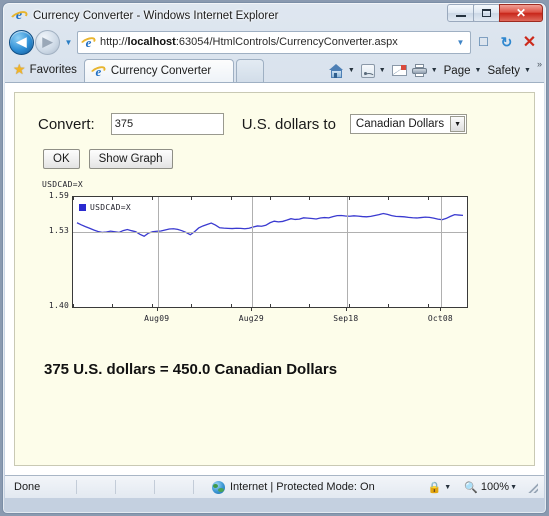 The height and width of the screenshot is (516, 549). Describe the element at coordinates (19, 16) in the screenshot. I see `internet-explorer-logo-icon: e` at that location.